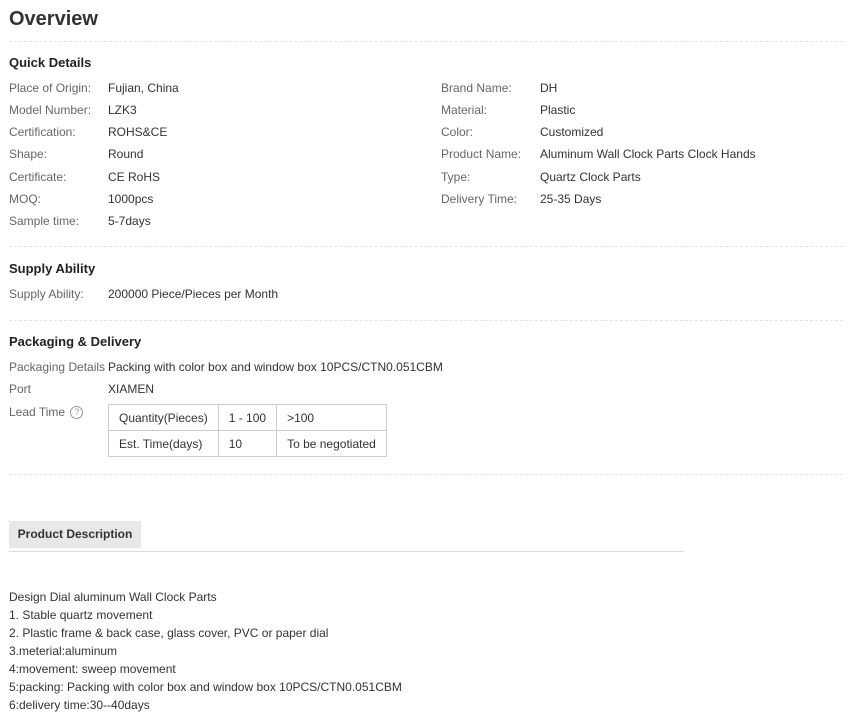  What do you see at coordinates (138, 132) in the screenshot?
I see `certification-value: ROHS&CE` at bounding box center [138, 132].